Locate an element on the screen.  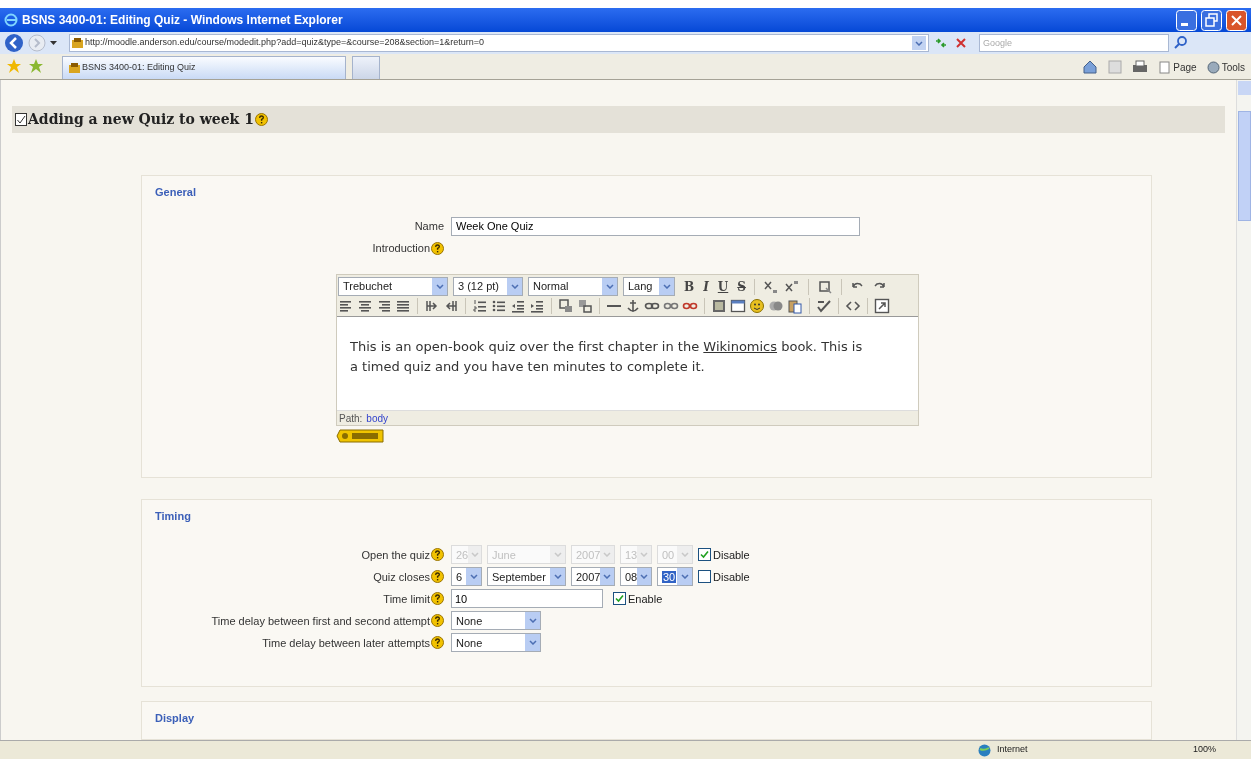
field-label: Introduction is located at coordinates (401, 248).